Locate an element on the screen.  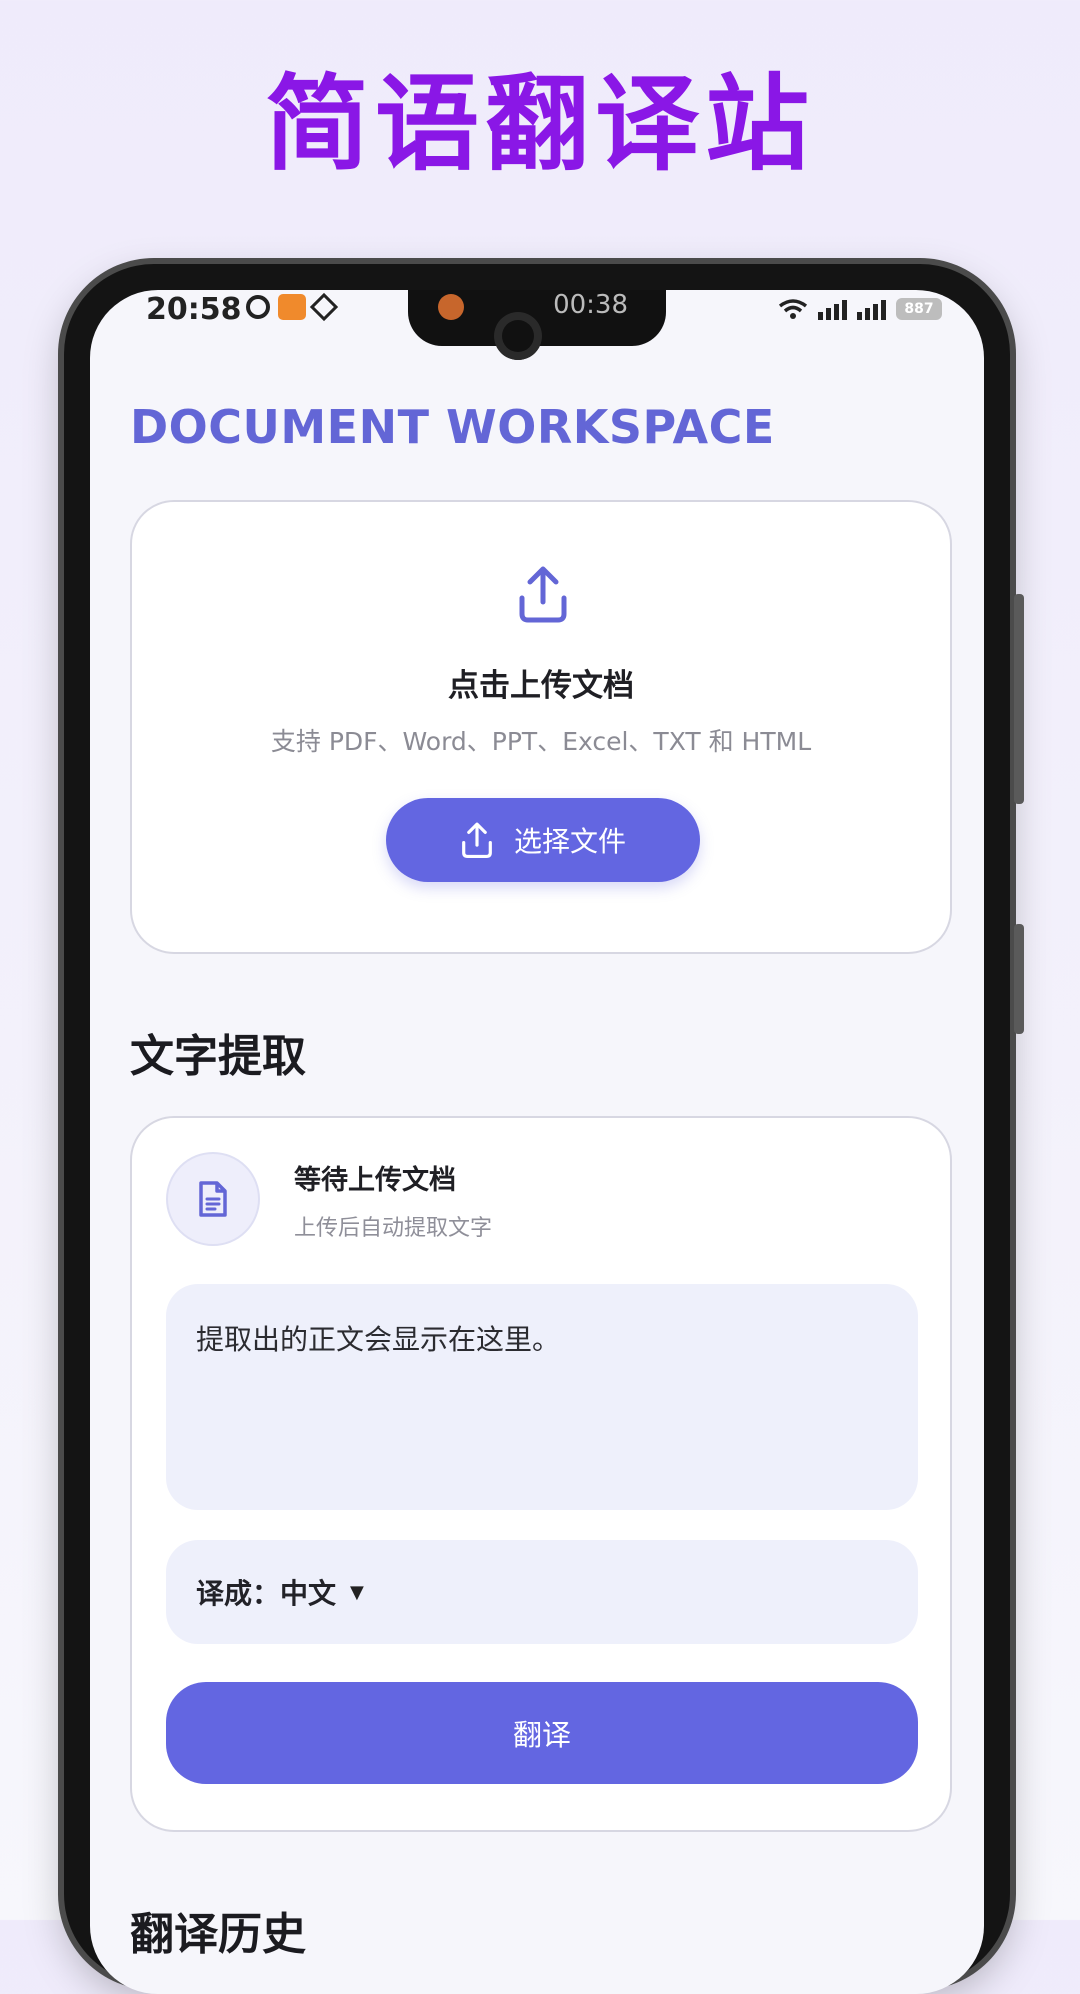
extraction-status-title: 等待上传文档 is located at coordinates (375, 1180).